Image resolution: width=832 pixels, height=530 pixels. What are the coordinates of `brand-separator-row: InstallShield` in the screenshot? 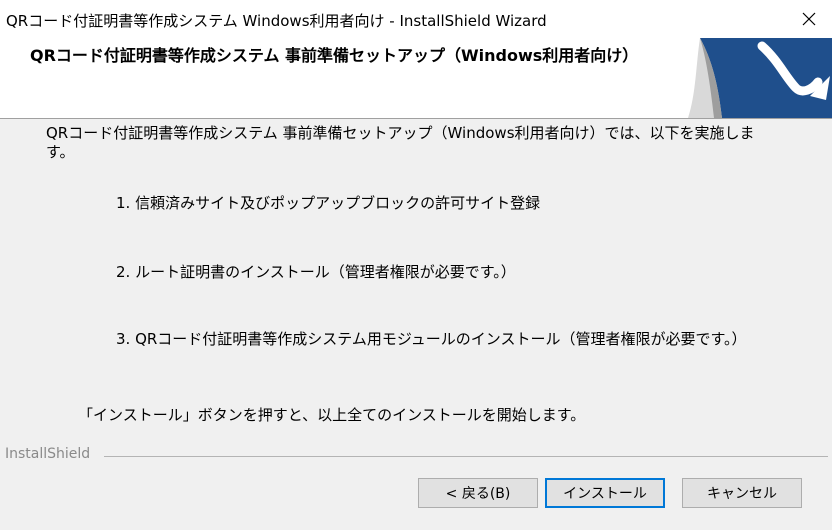 It's located at (416, 456).